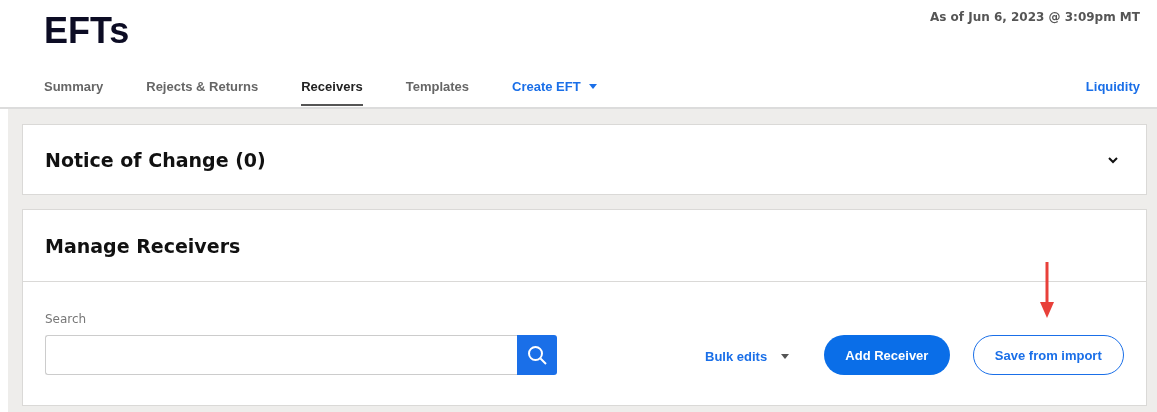 The width and height of the screenshot is (1157, 412). Describe the element at coordinates (155, 159) in the screenshot. I see `panel-title: Notice of Change (0)` at that location.